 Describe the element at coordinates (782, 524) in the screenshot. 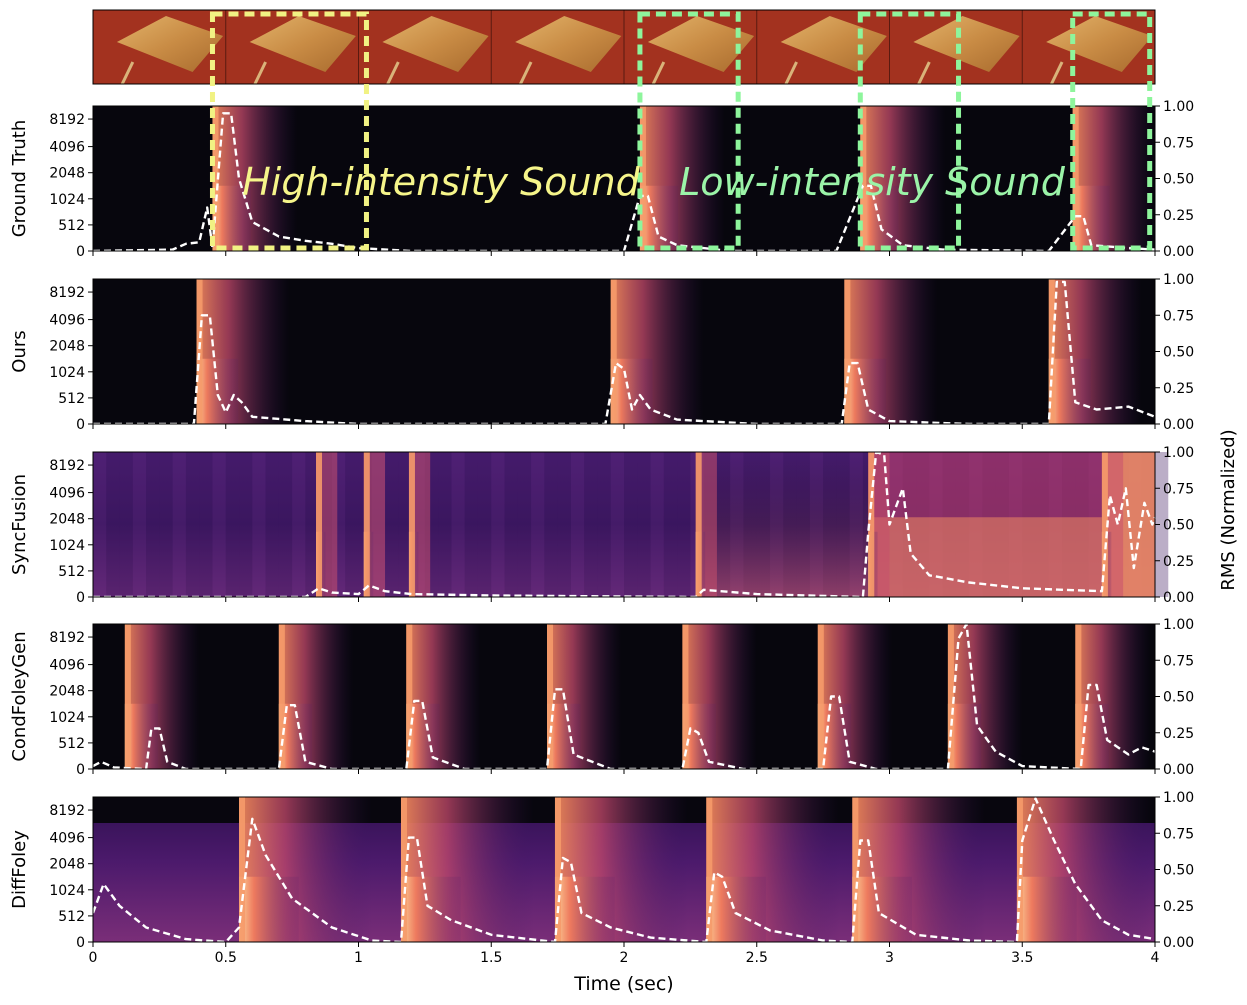

I see `spectrogram-energy` at that location.